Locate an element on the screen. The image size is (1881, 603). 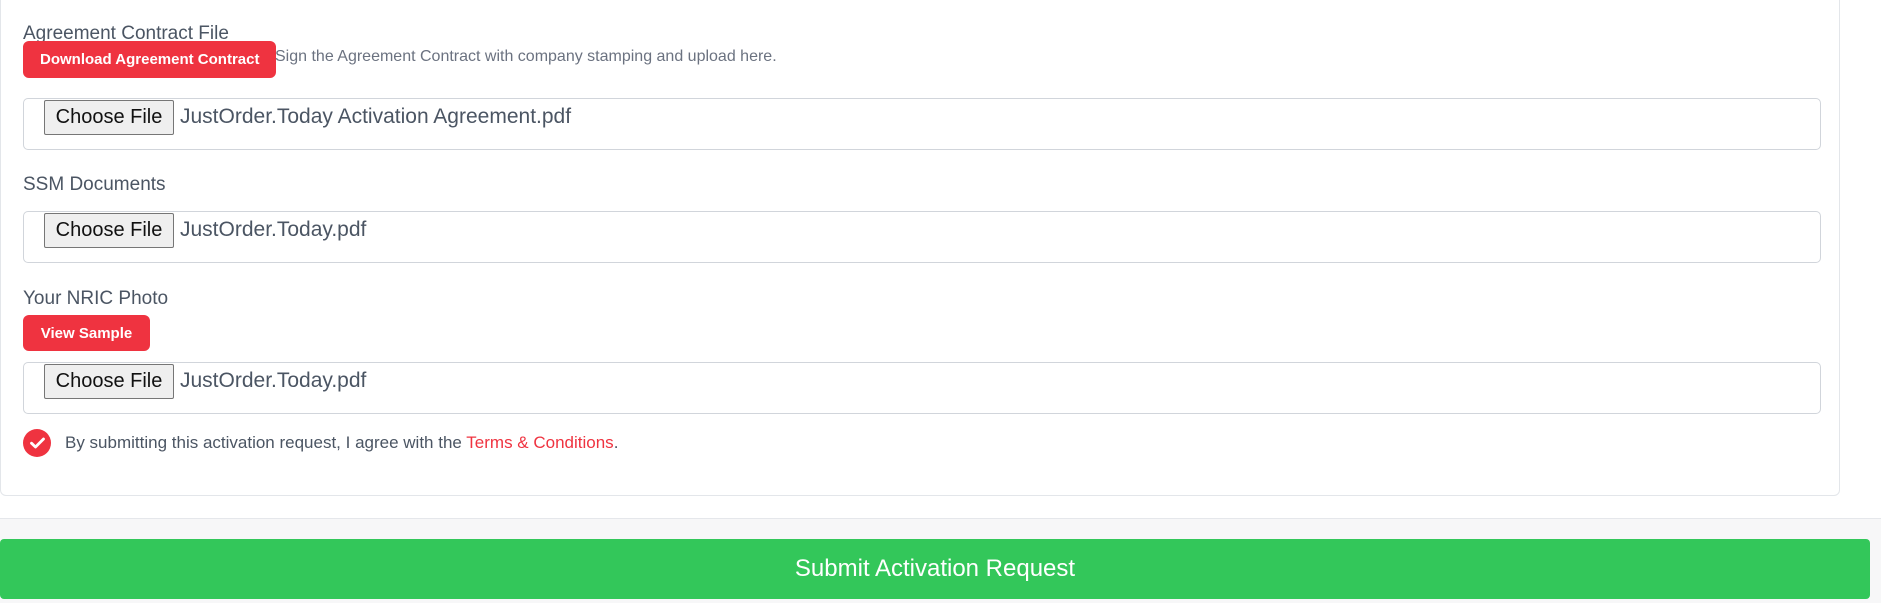
agreement-file-name: JustOrder.Today Activation Agreement.pdf is located at coordinates (376, 116).